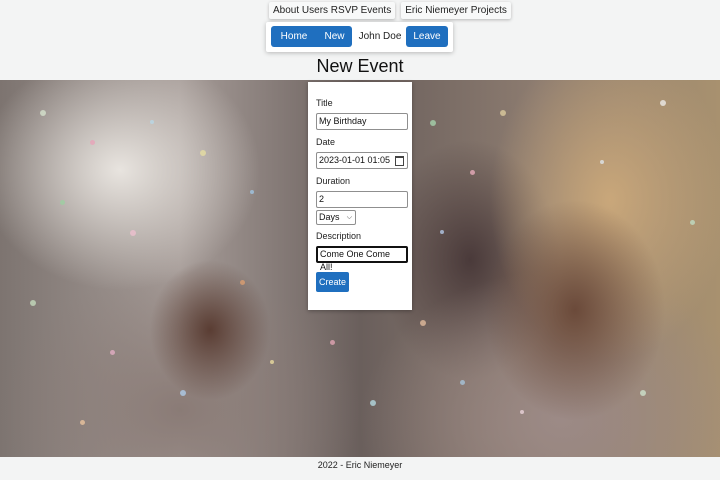  Describe the element at coordinates (339, 236) in the screenshot. I see `description-label: Description` at that location.